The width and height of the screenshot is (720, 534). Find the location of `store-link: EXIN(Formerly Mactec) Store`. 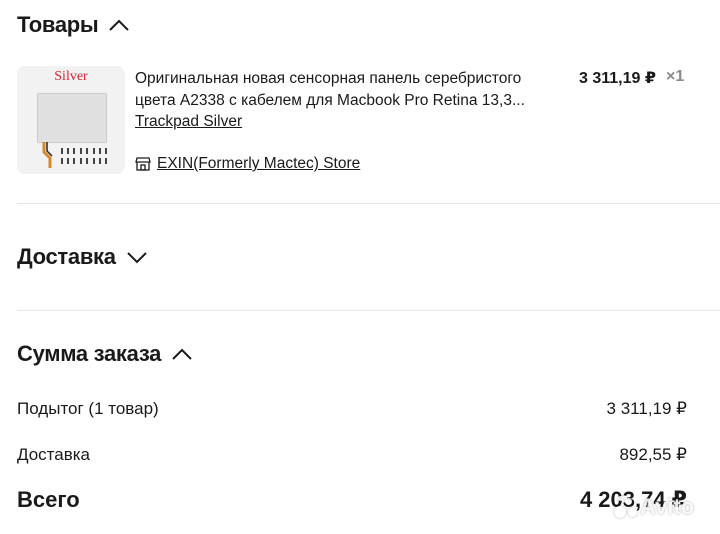

store-link: EXIN(Formerly Mactec) Store is located at coordinates (247, 164).